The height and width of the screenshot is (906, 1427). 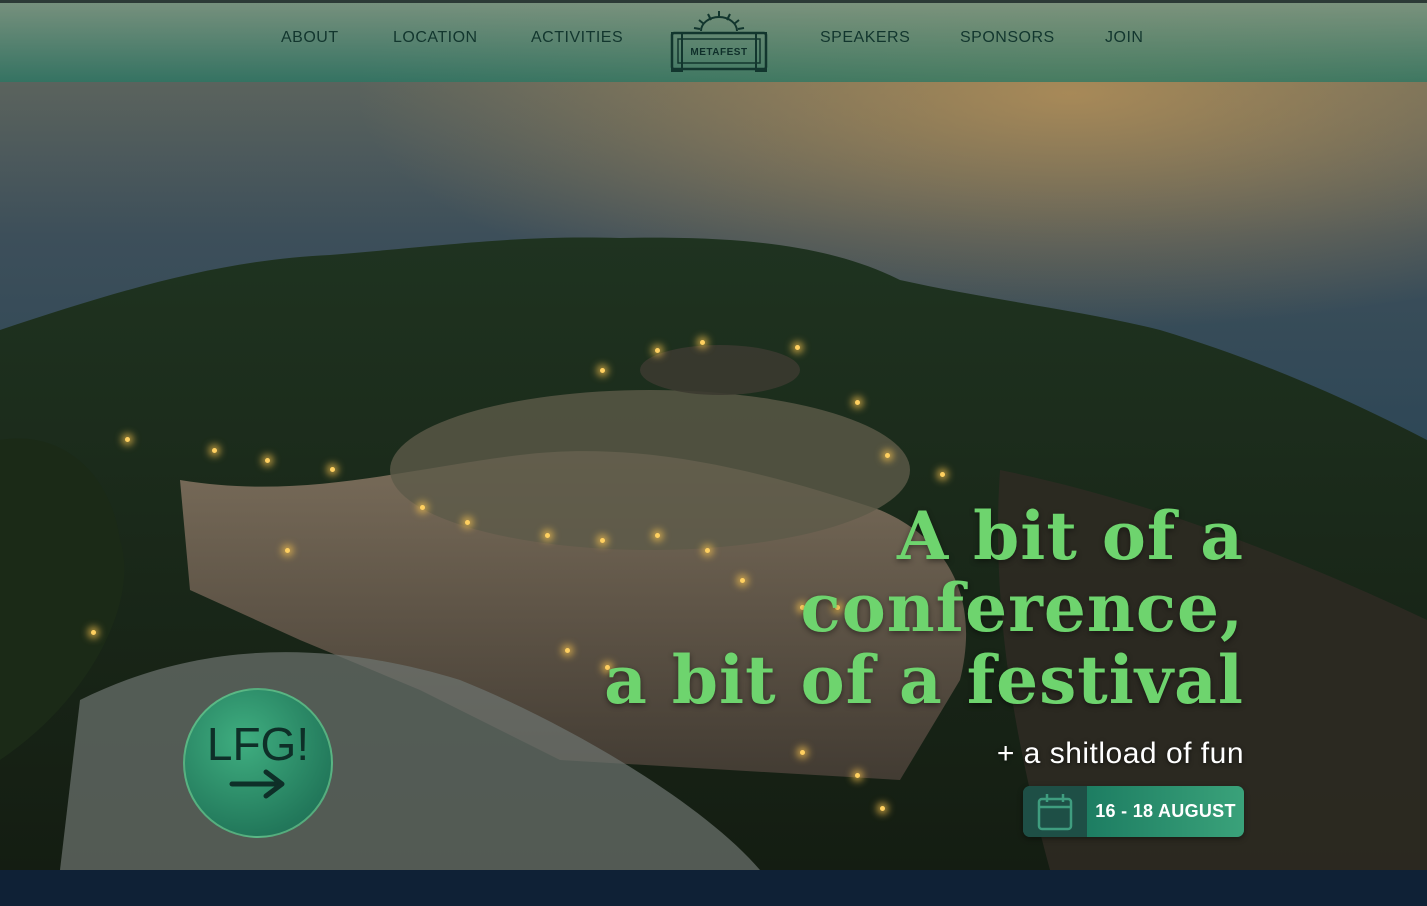 I want to click on calendar-icon, so click(x=1055, y=811).